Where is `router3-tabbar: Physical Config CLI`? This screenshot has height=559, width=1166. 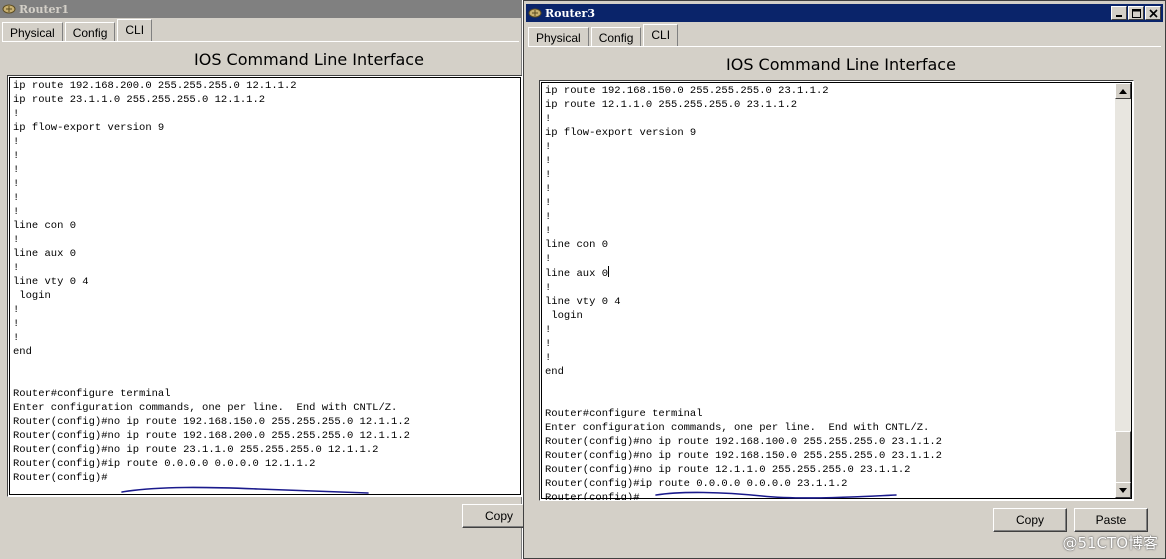
router3-tabbar: Physical Config CLI is located at coordinates (604, 35).